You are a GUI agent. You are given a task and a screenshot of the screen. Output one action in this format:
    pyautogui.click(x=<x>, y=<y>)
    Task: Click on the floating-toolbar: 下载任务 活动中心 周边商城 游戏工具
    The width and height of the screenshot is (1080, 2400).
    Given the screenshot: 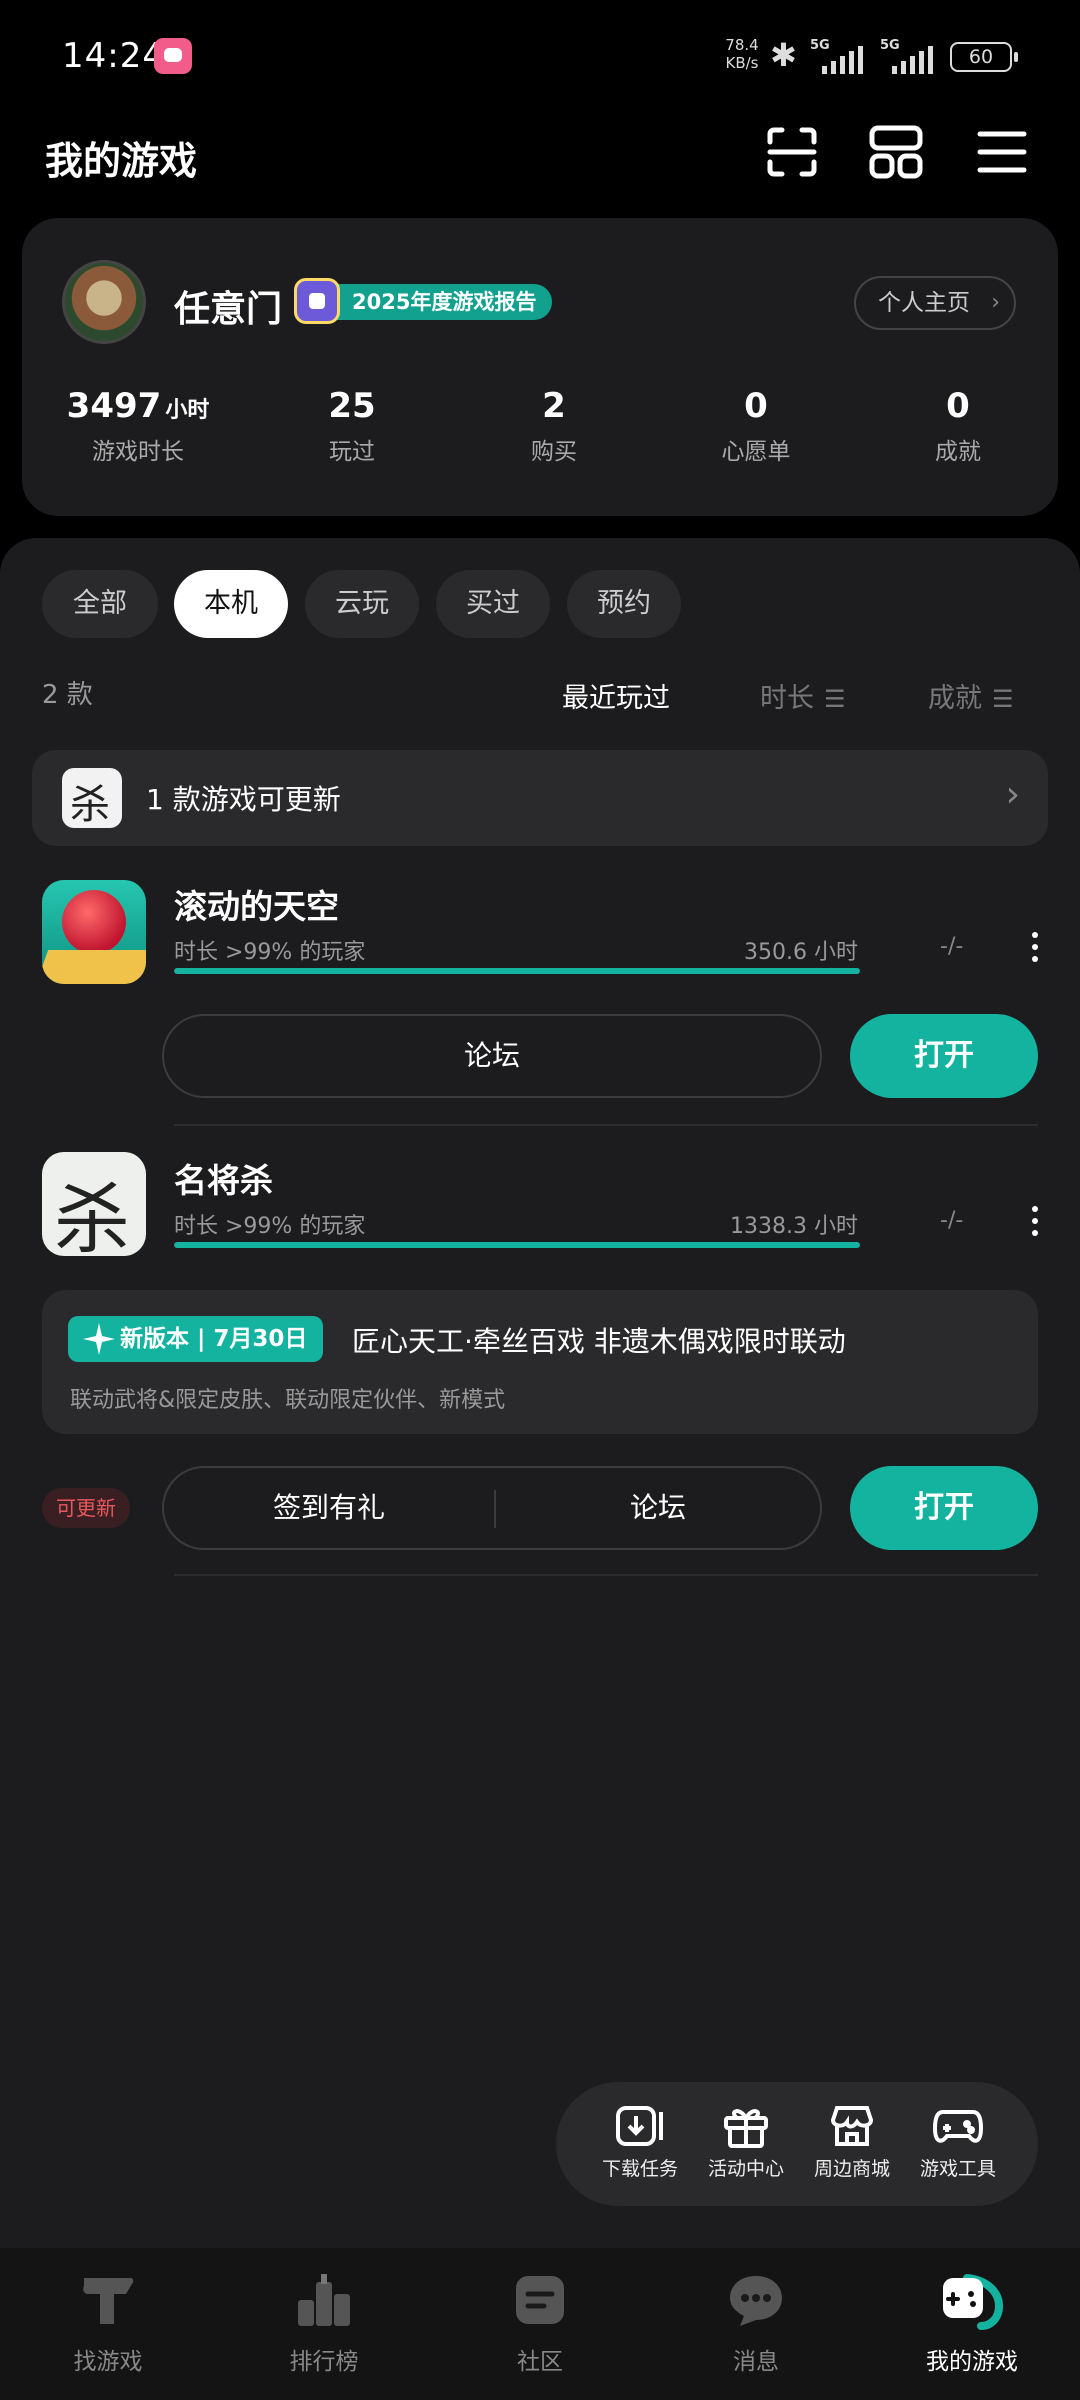 What is the action you would take?
    pyautogui.click(x=797, y=2144)
    